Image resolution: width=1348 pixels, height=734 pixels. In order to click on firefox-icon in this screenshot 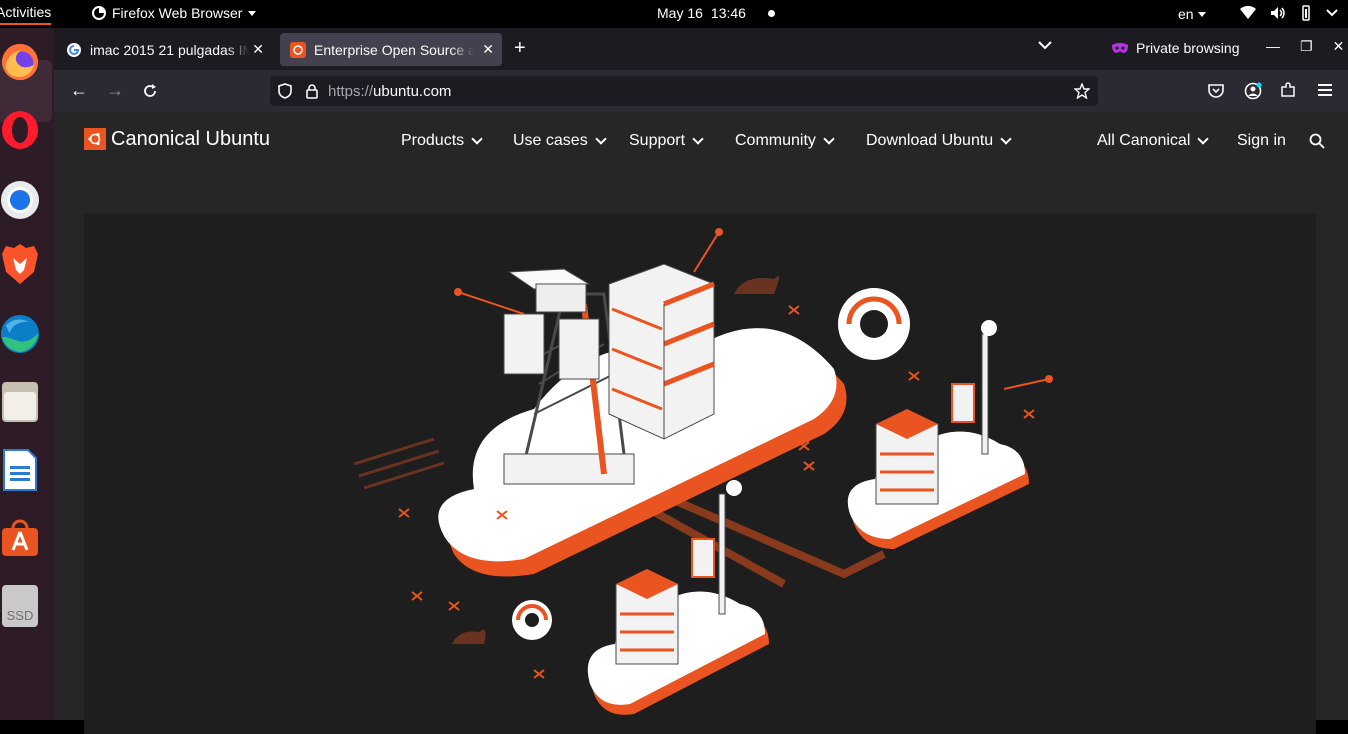, I will do `click(20, 62)`.